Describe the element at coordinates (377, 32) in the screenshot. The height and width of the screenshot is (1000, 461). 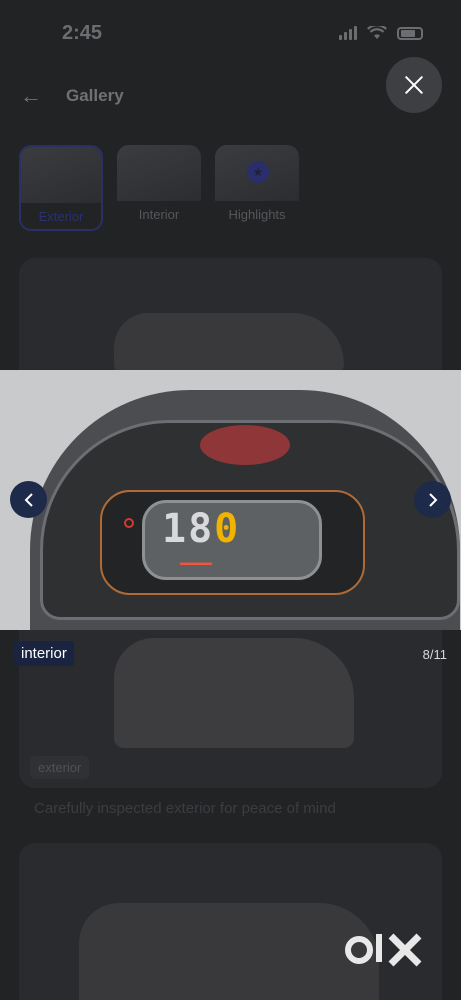
I see `wifi-icon` at that location.